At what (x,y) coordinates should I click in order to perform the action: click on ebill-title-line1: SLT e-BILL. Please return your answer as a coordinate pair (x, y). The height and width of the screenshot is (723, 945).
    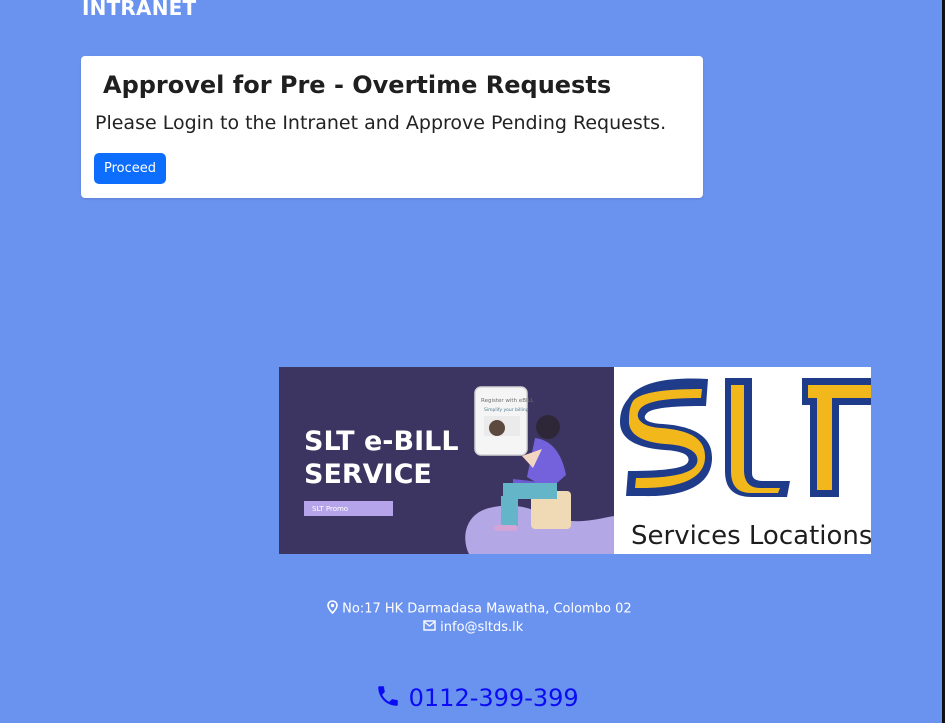
    Looking at the image, I should click on (381, 441).